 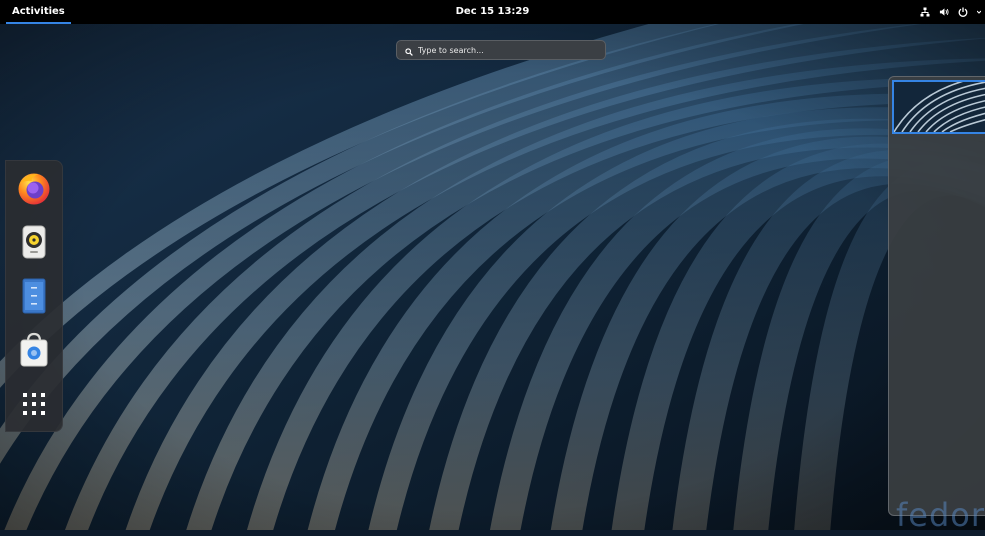 I want to click on clock-label: Dec 15 13:29, so click(x=493, y=11).